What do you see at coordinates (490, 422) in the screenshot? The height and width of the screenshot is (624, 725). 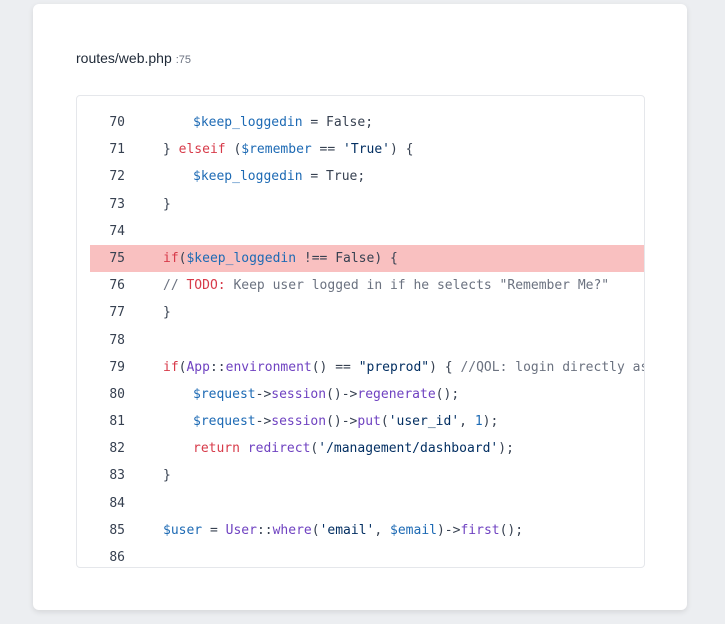 I see `code-token: );` at bounding box center [490, 422].